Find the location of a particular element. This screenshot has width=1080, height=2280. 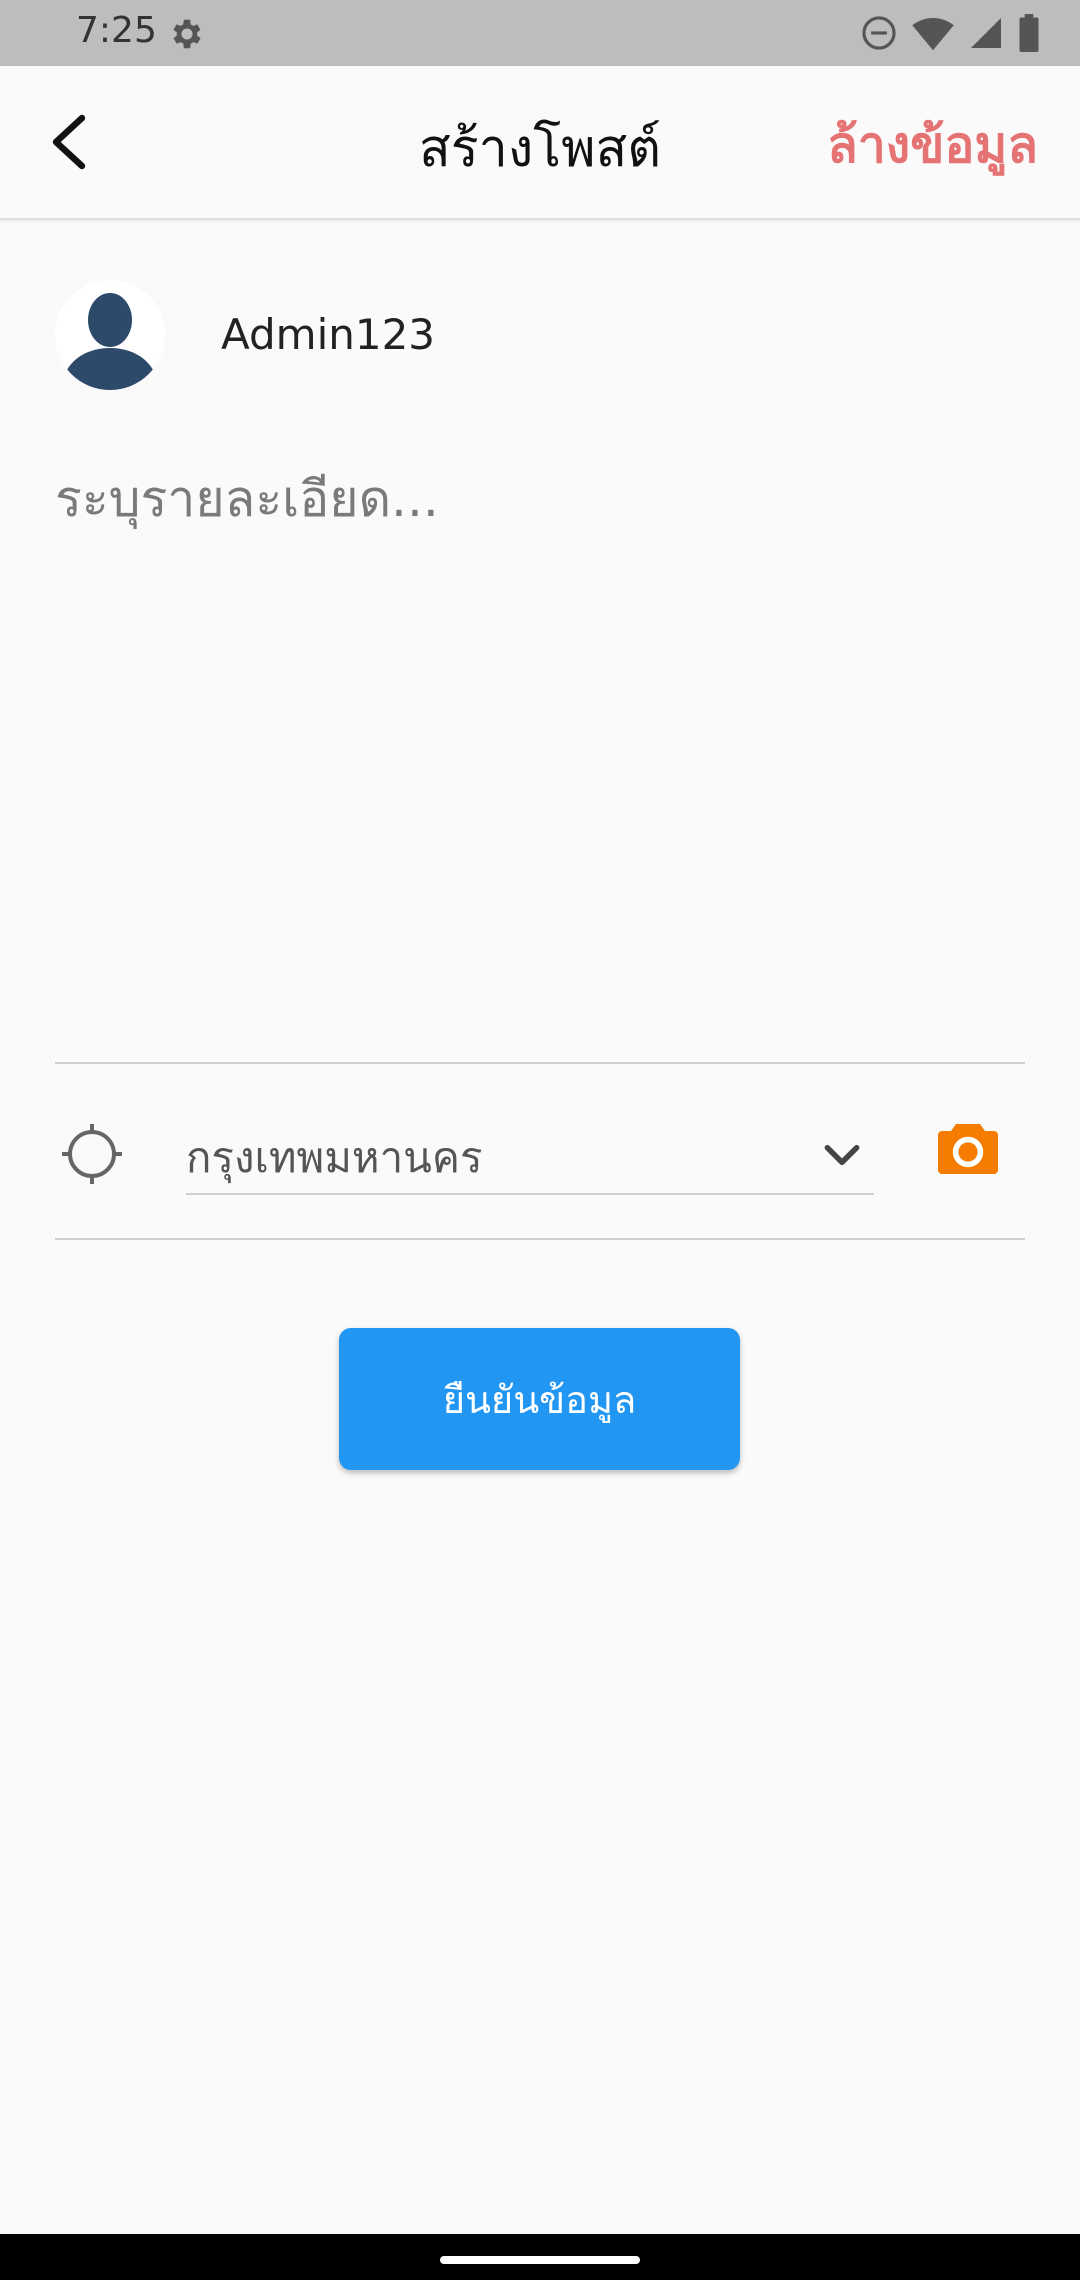

wifi-icon is located at coordinates (933, 34).